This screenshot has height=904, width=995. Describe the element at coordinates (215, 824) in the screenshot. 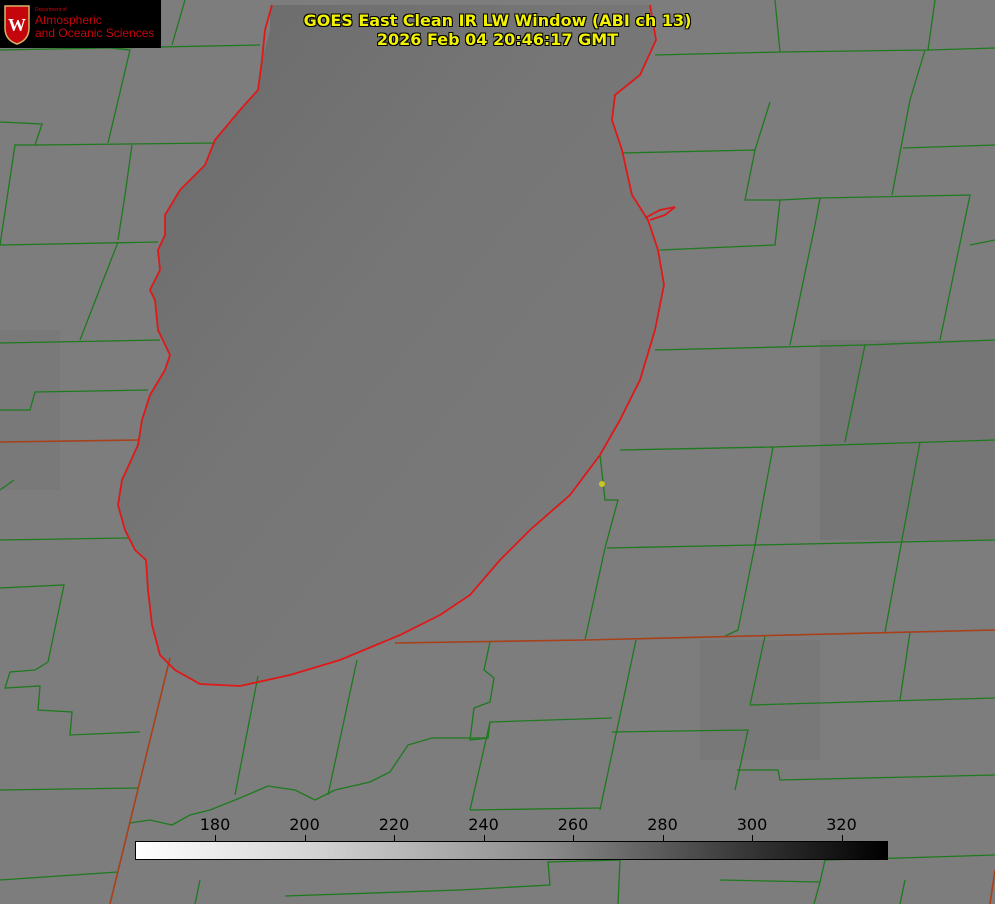

I see `colorbar-tick-label: 180` at that location.